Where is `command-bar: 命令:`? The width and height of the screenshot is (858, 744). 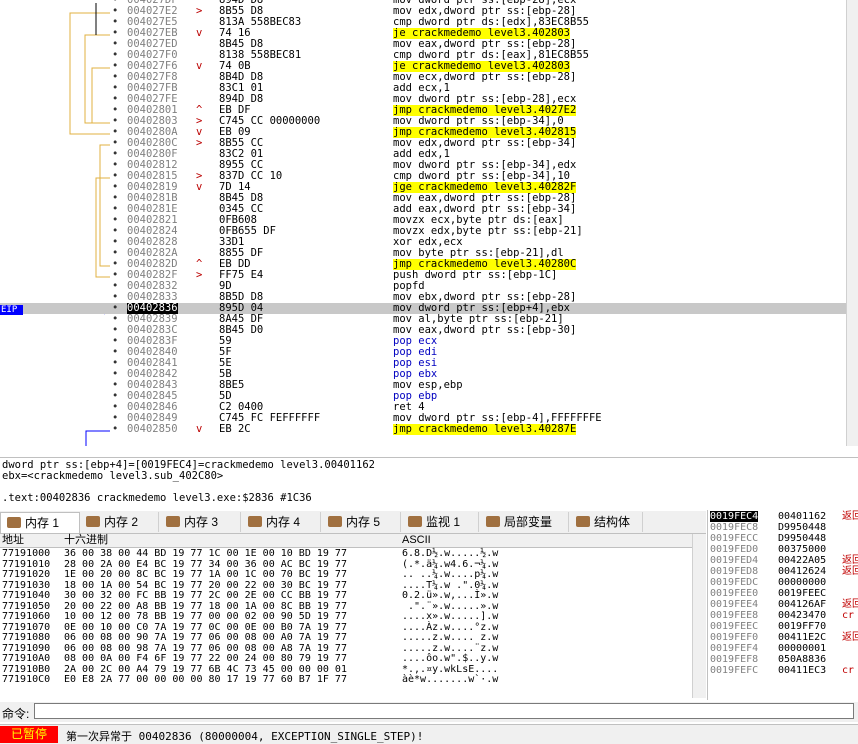
command-bar: 命令: is located at coordinates (429, 712).